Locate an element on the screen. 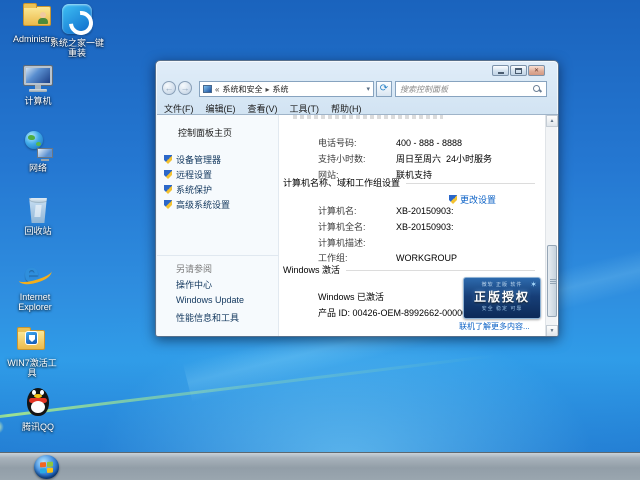 The height and width of the screenshot is (480, 640). field-value: WORKGROUP is located at coordinates (427, 258).